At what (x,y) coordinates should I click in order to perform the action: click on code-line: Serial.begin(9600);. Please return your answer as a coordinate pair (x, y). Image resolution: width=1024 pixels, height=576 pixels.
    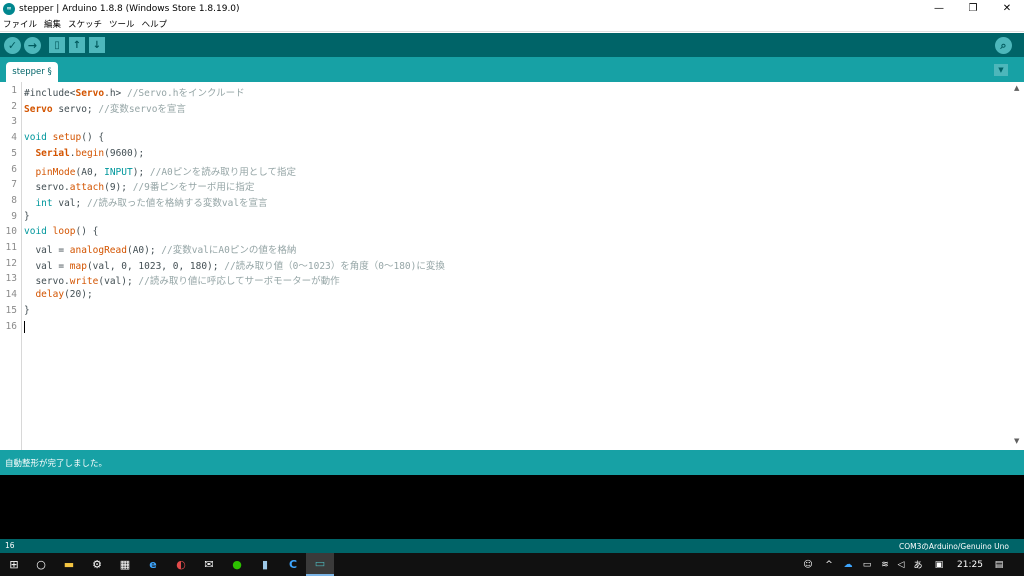
    Looking at the image, I should click on (84, 153).